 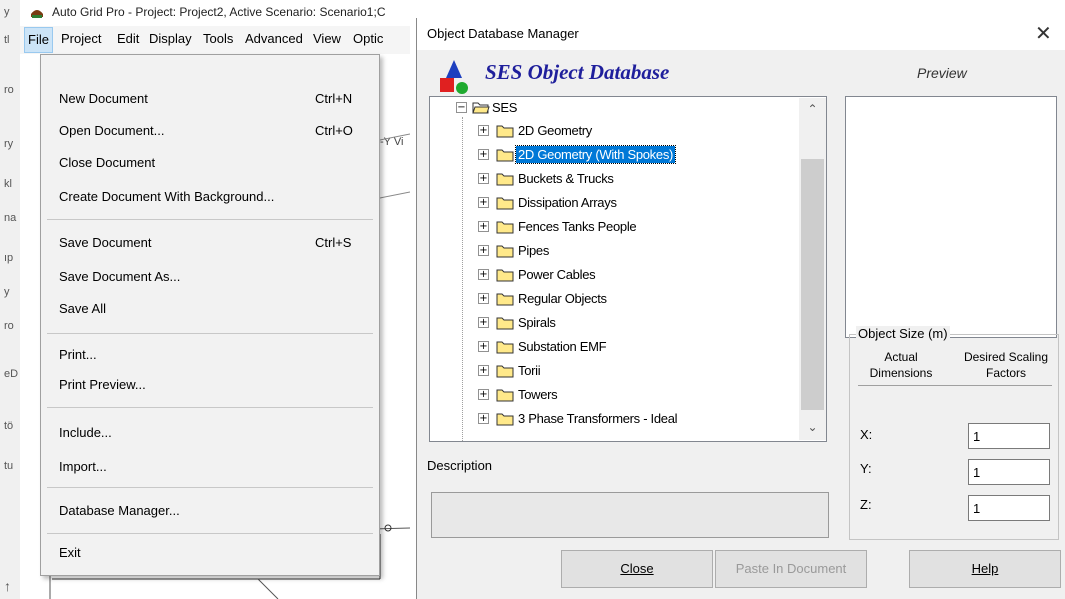 What do you see at coordinates (210, 243) in the screenshot?
I see `menu-item-save-document: Save Document Ctrl+S` at bounding box center [210, 243].